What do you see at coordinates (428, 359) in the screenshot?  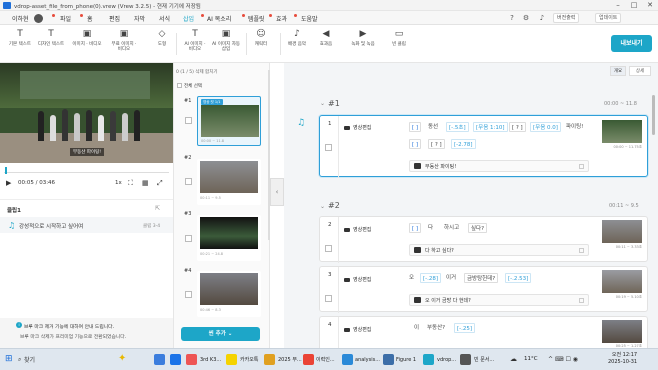 I see `vrew-icon` at bounding box center [428, 359].